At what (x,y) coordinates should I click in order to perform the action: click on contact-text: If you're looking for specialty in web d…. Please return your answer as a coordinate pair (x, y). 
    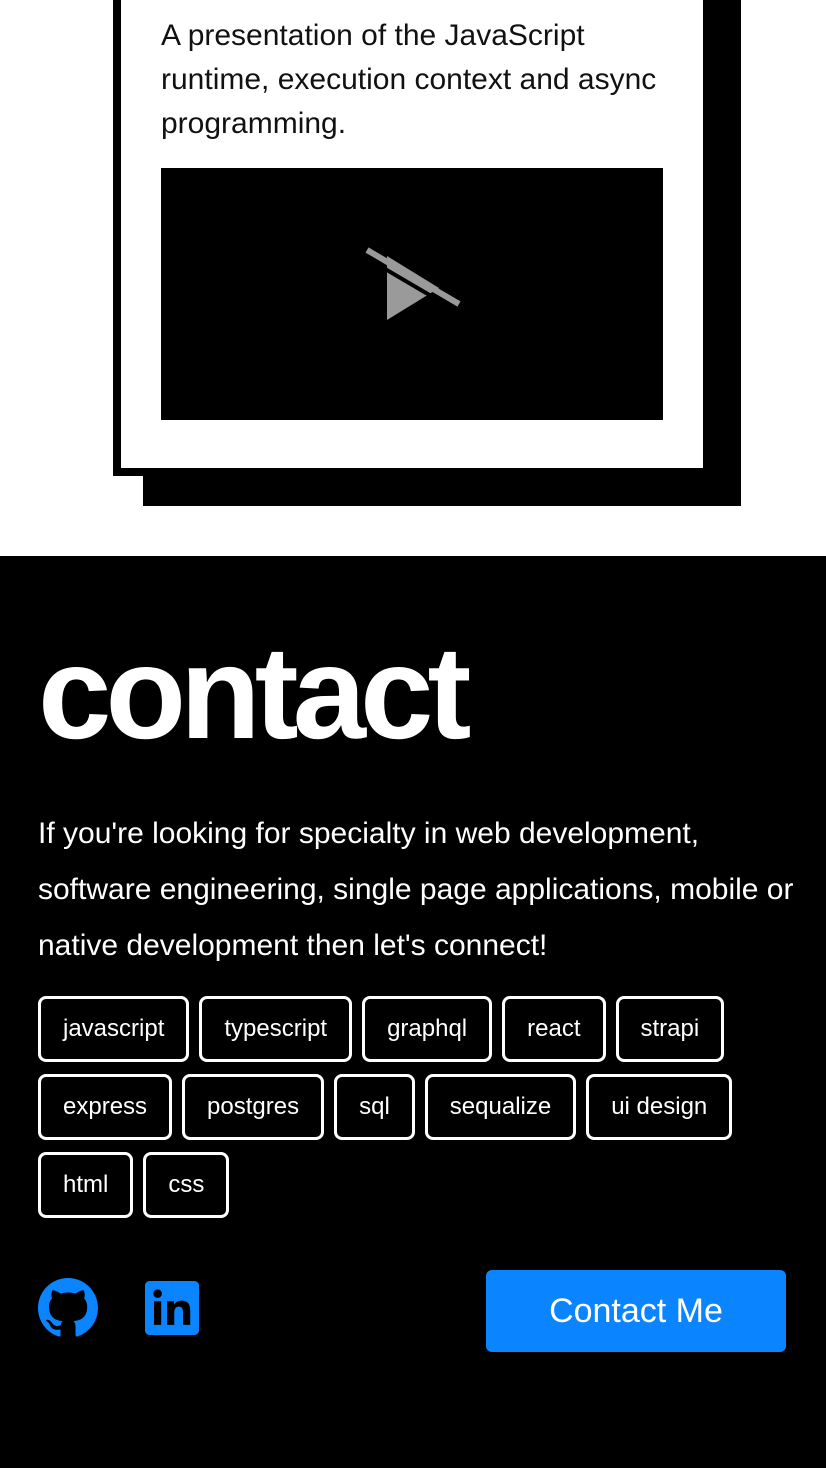
    Looking at the image, I should click on (416, 889).